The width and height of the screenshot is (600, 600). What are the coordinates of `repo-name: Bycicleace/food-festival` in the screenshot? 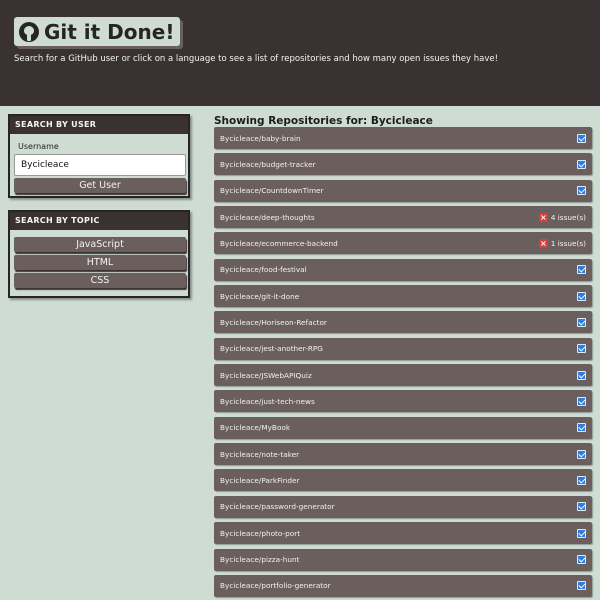 It's located at (263, 270).